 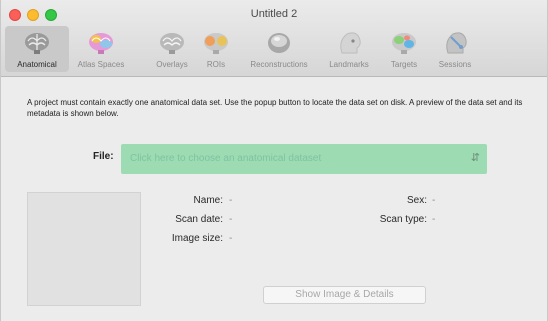 What do you see at coordinates (344, 295) in the screenshot?
I see `show-image-details-button: Show Image & Details` at bounding box center [344, 295].